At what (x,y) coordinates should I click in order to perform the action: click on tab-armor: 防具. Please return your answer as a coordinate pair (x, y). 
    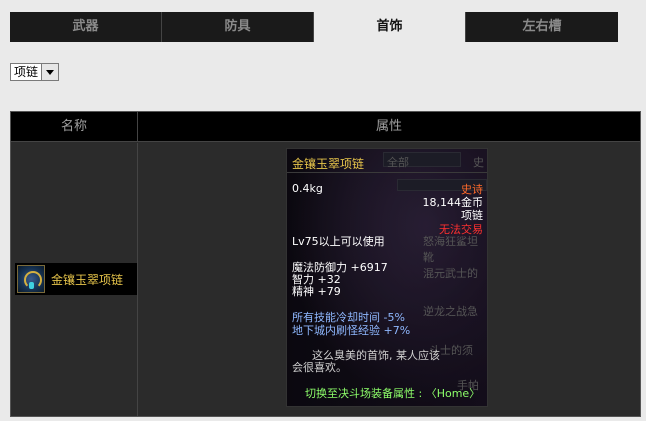
    Looking at the image, I should click on (238, 27).